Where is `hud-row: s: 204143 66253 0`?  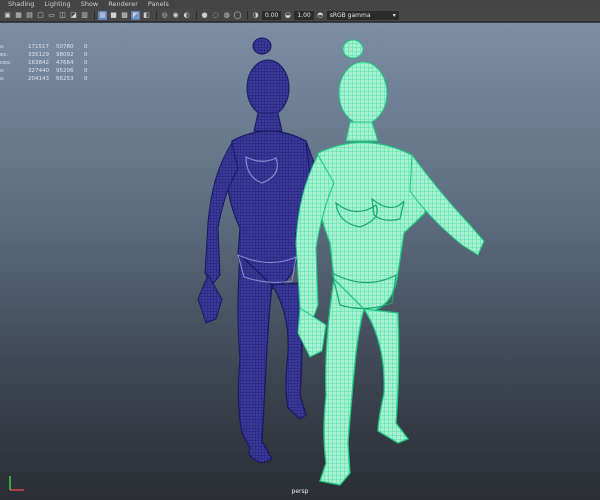
hud-row: s: 204143 66253 0 is located at coordinates (44, 79).